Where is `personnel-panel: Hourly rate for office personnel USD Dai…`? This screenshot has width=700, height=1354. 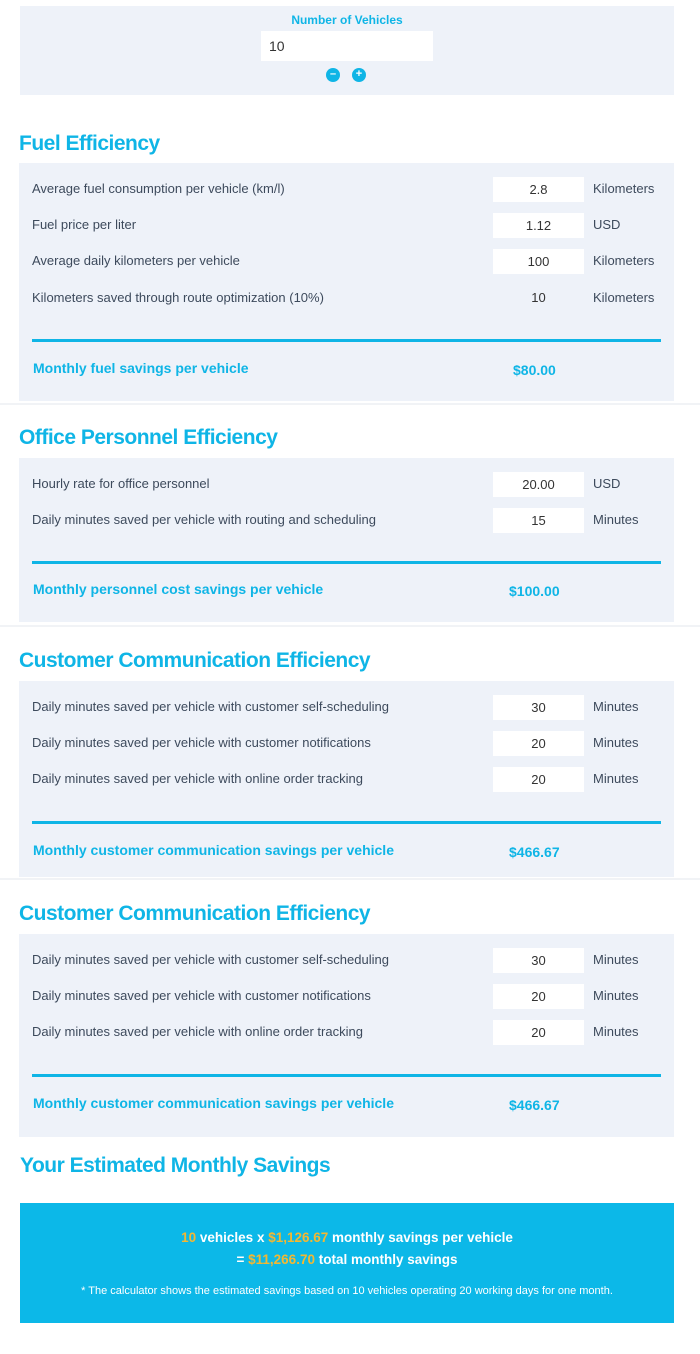 personnel-panel: Hourly rate for office personnel USD Dai… is located at coordinates (346, 540).